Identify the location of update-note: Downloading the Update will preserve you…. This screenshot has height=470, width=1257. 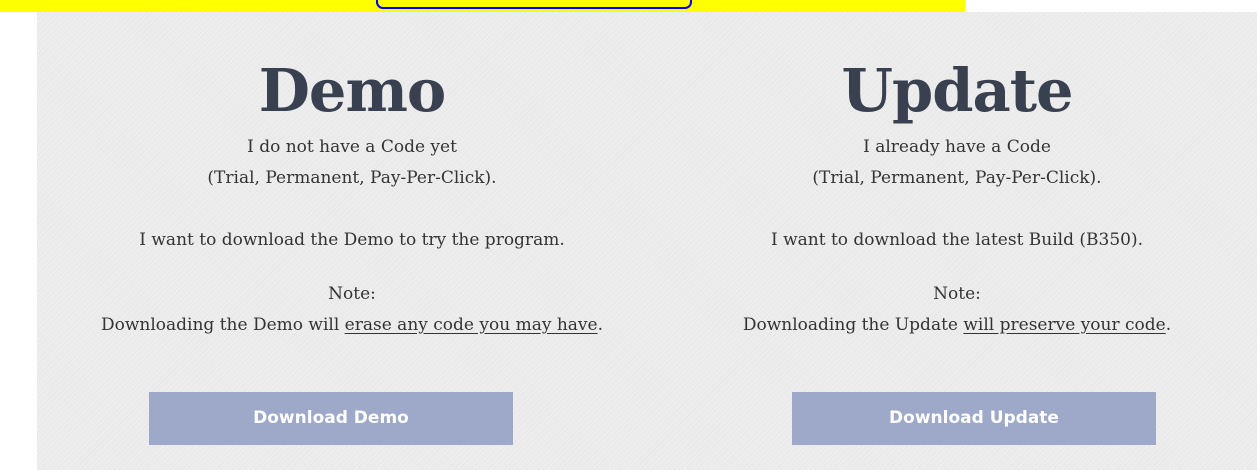
(957, 325).